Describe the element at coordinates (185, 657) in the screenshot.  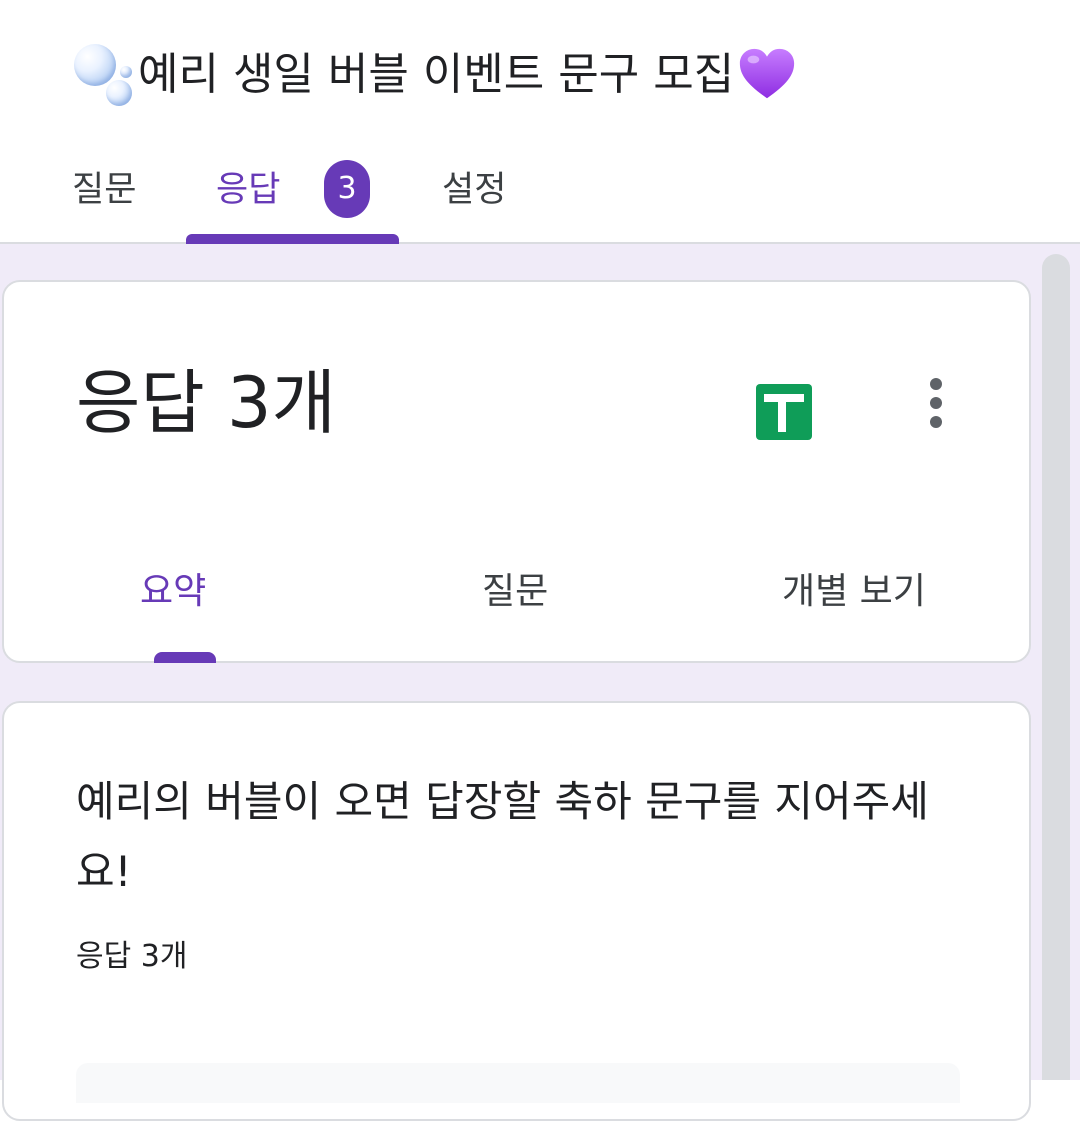
I see `active-subtab-indicator` at that location.